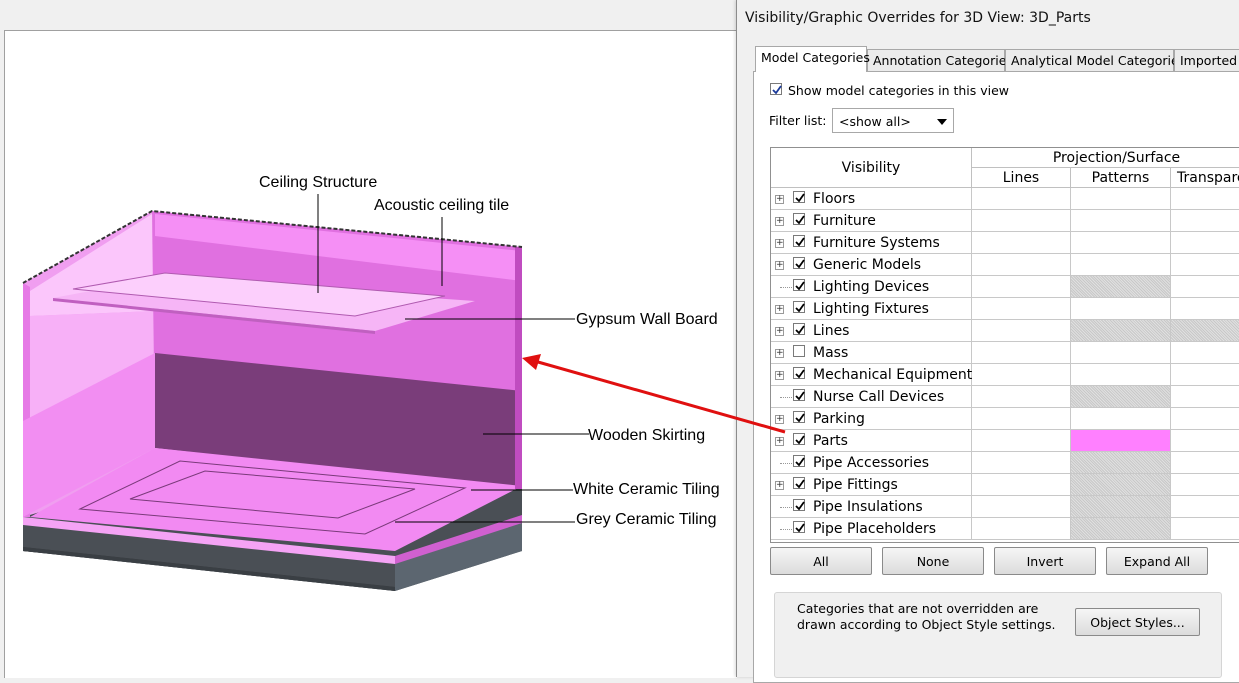 The width and height of the screenshot is (1239, 683). Describe the element at coordinates (812, 59) in the screenshot. I see `tab-model-categories: Model Categories` at that location.